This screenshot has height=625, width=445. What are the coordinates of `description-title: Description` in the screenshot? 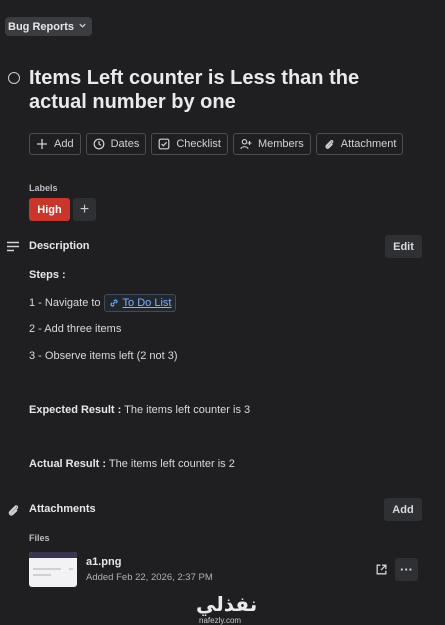 It's located at (59, 246).